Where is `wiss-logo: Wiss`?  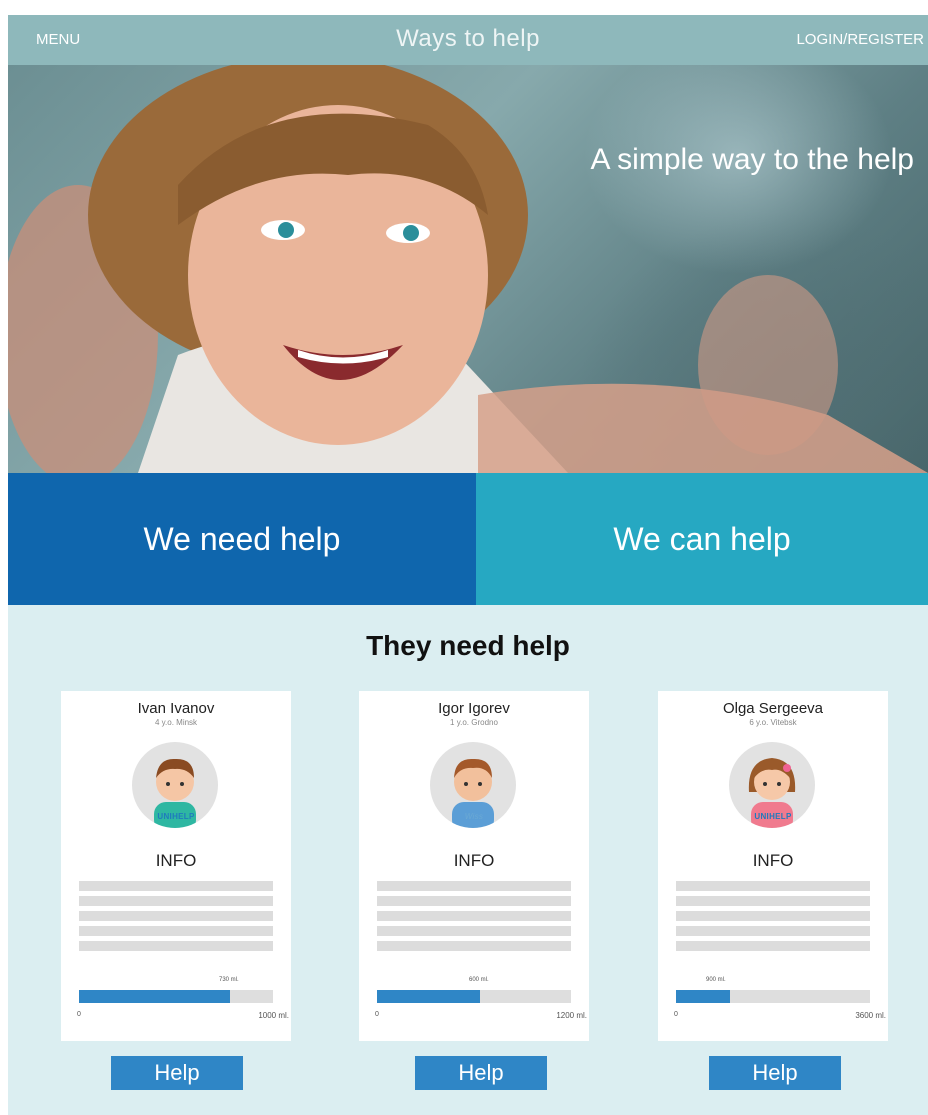
wiss-logo: Wiss is located at coordinates (474, 816).